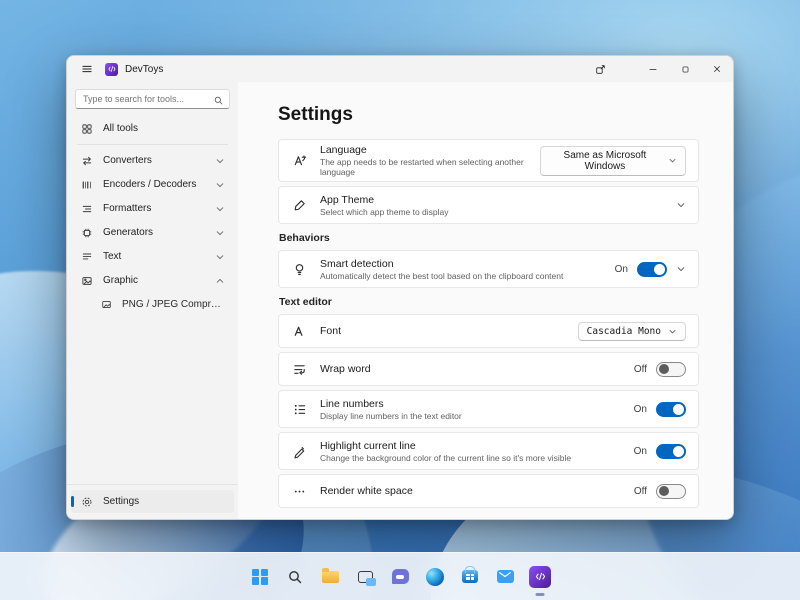 The width and height of the screenshot is (800, 600). I want to click on chevron-up-icon, so click(220, 281).